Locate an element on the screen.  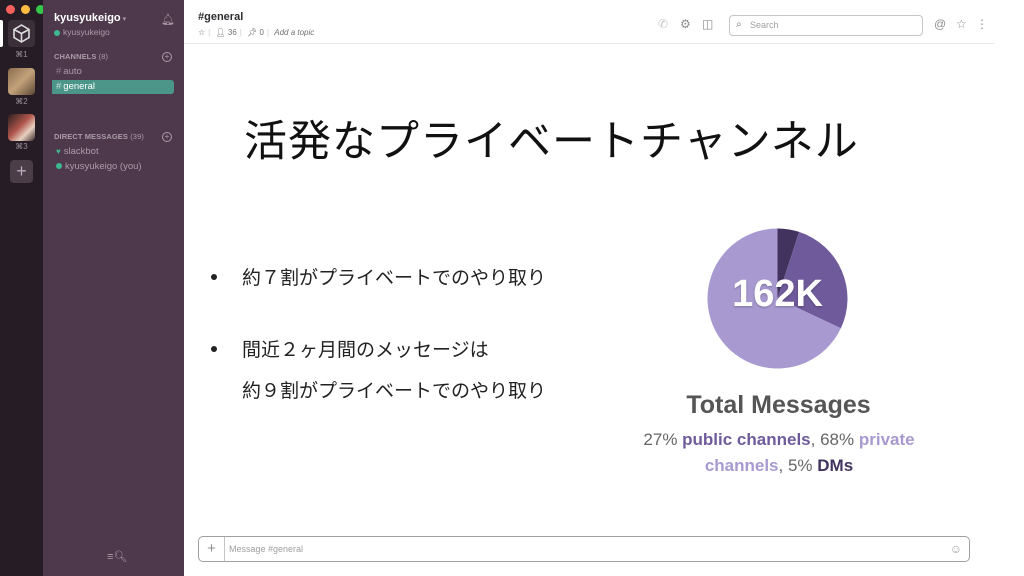
notification-bell-icon: 🔔︎ is located at coordinates (168, 19).